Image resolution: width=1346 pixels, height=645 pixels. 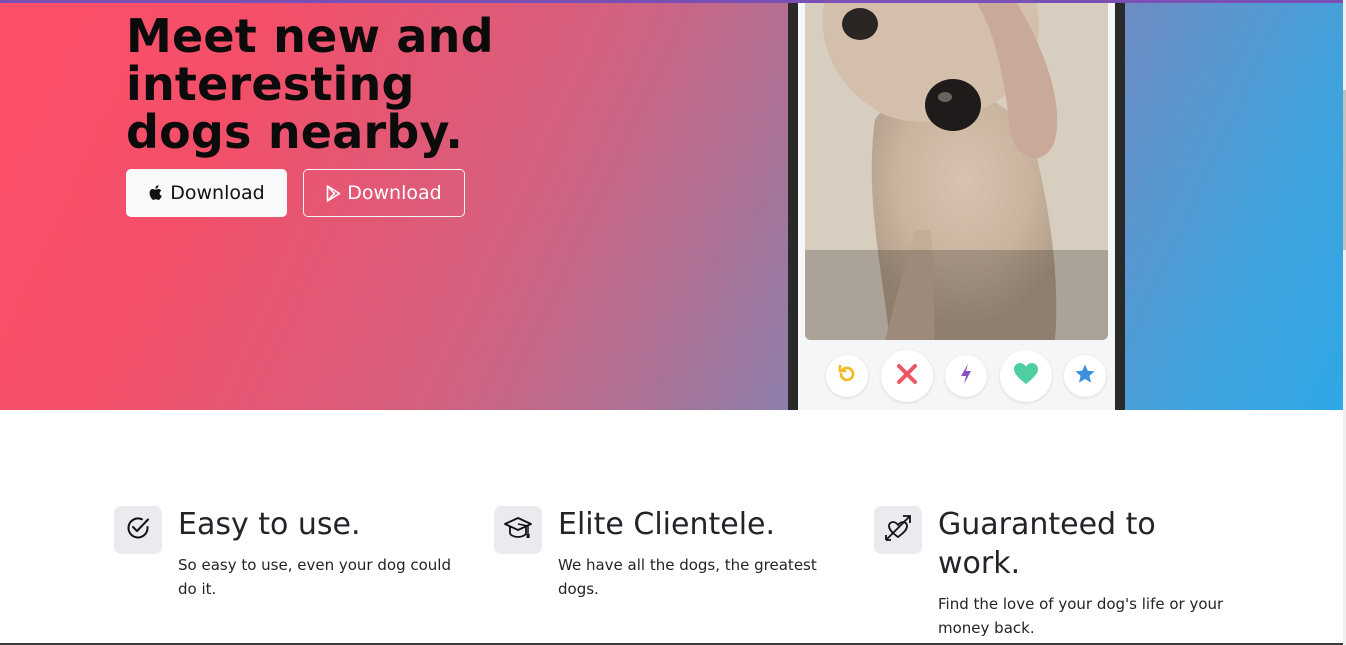 I want to click on google-play-download-button: Download, so click(x=384, y=193).